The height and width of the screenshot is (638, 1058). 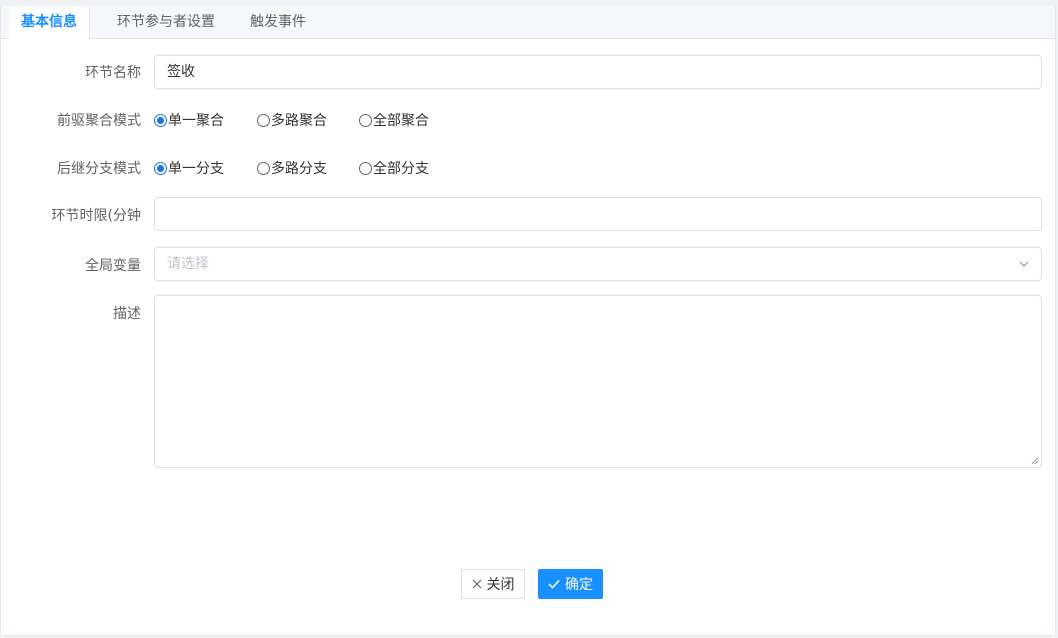 What do you see at coordinates (127, 314) in the screenshot?
I see `description-label: 描述` at bounding box center [127, 314].